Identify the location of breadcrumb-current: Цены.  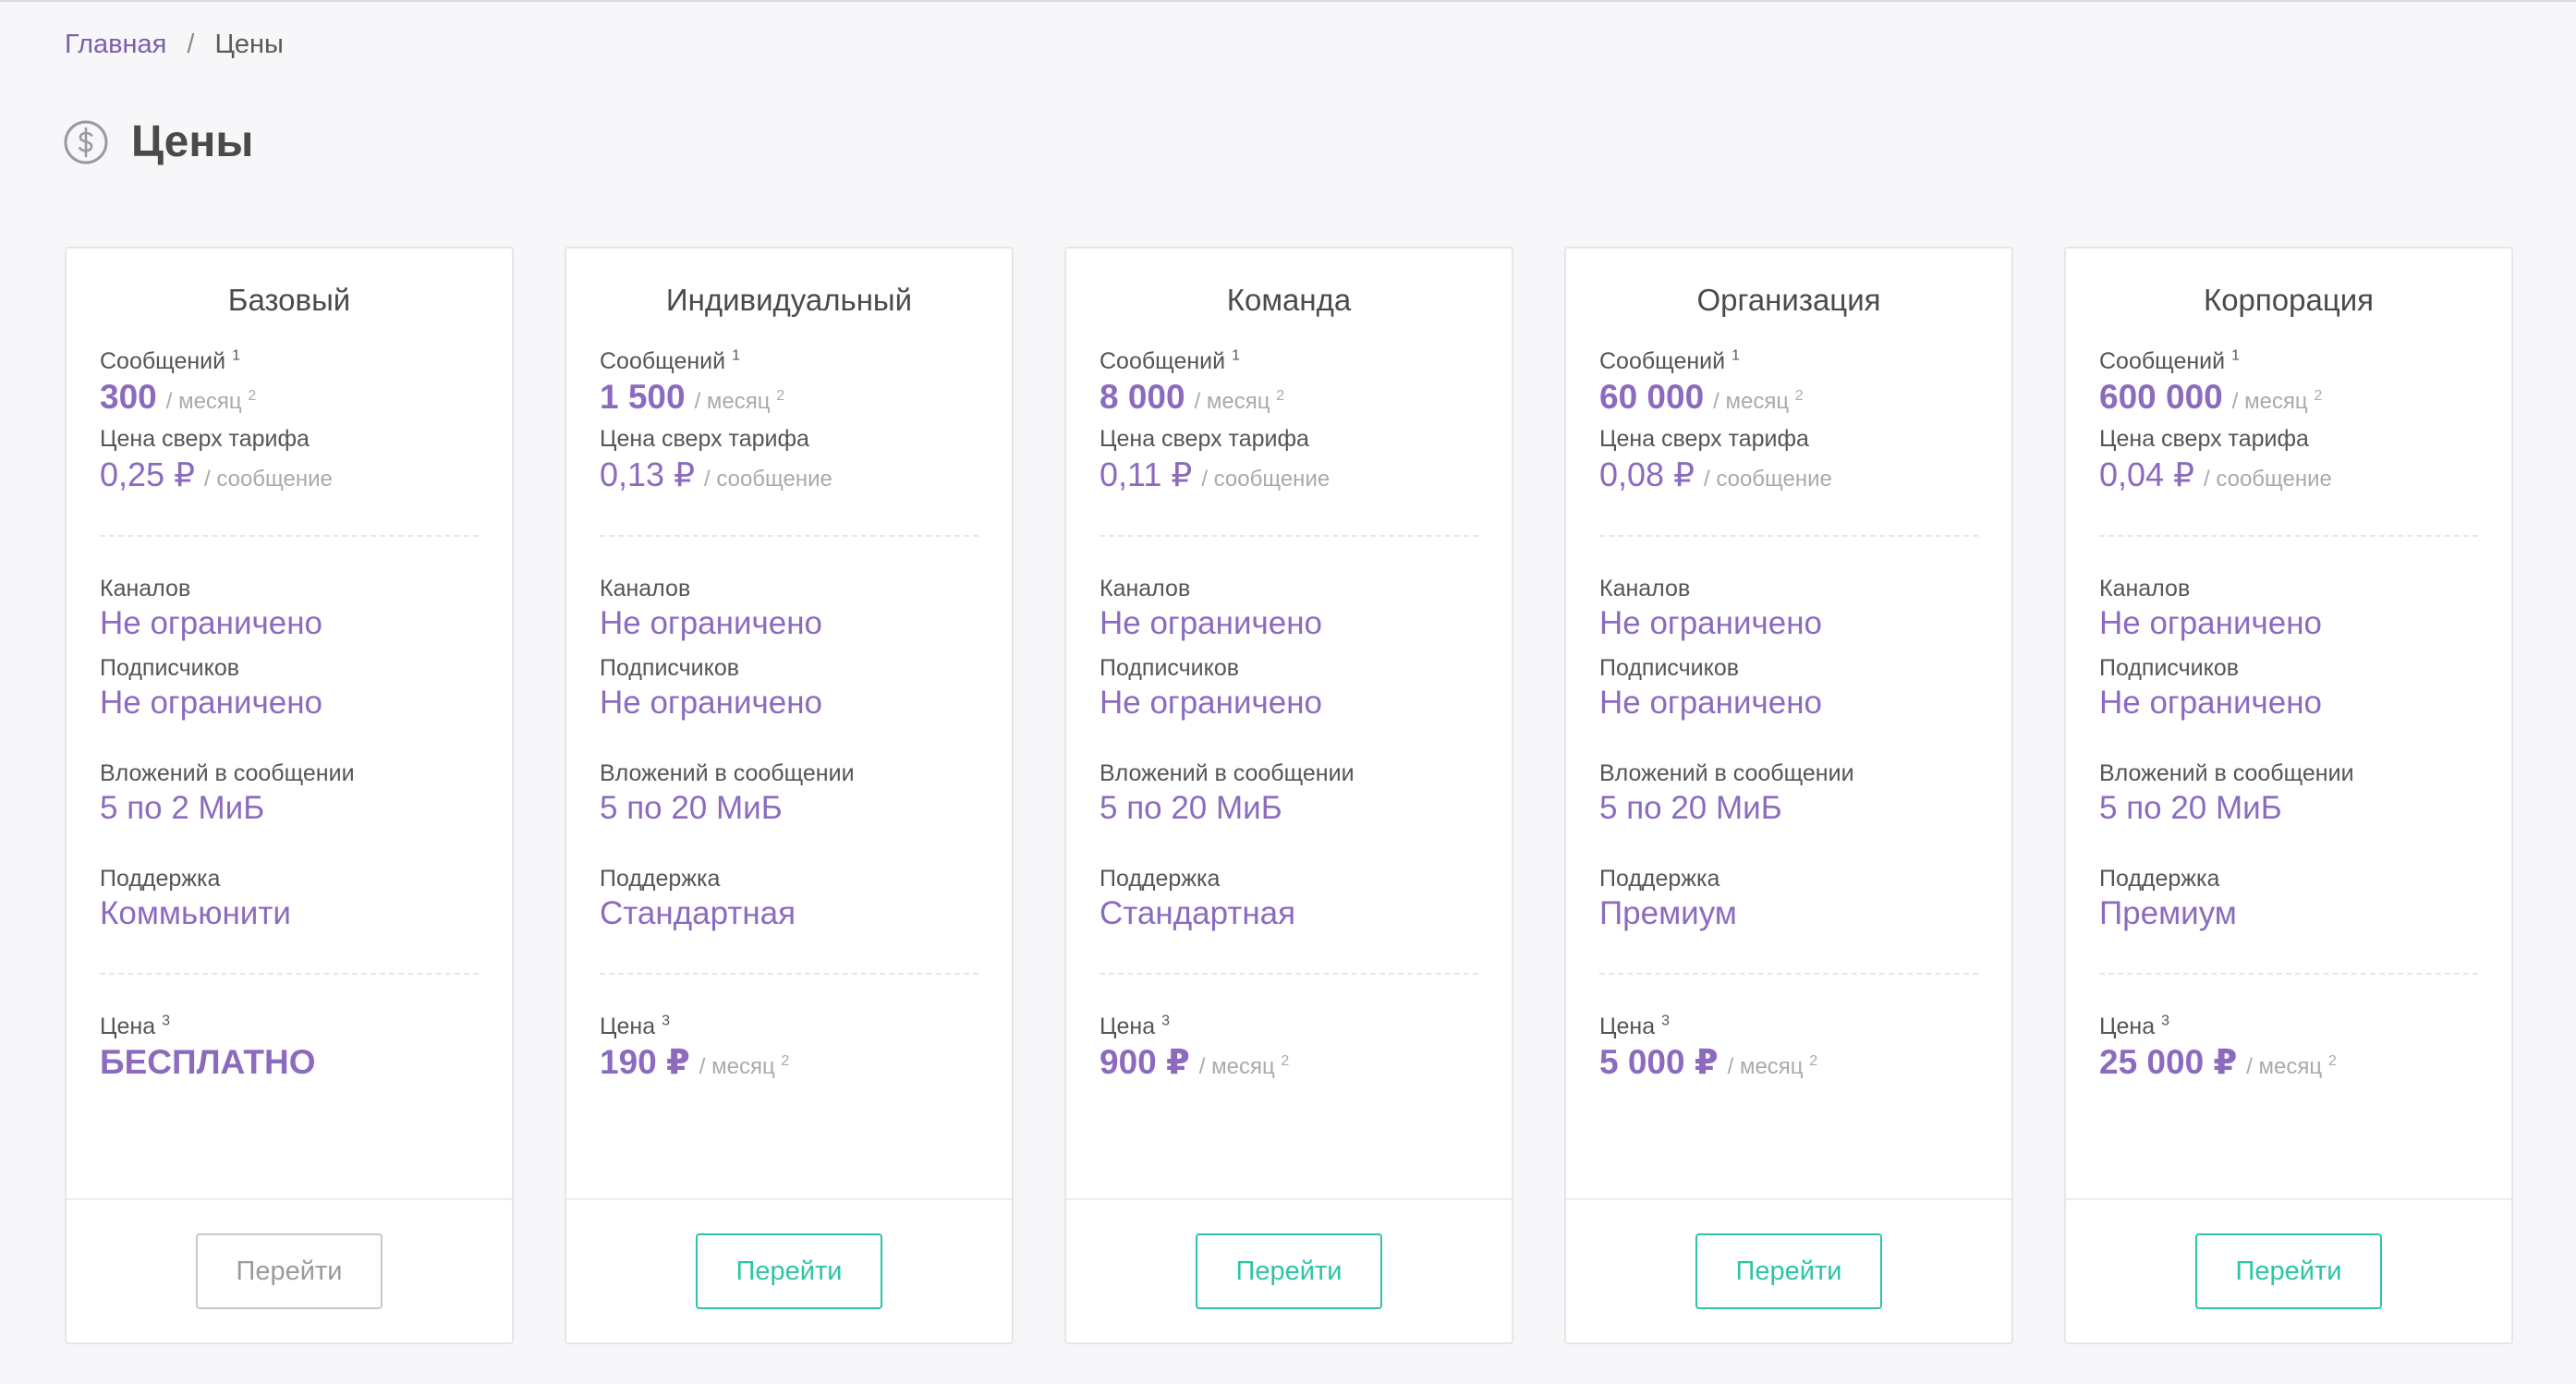
(249, 44).